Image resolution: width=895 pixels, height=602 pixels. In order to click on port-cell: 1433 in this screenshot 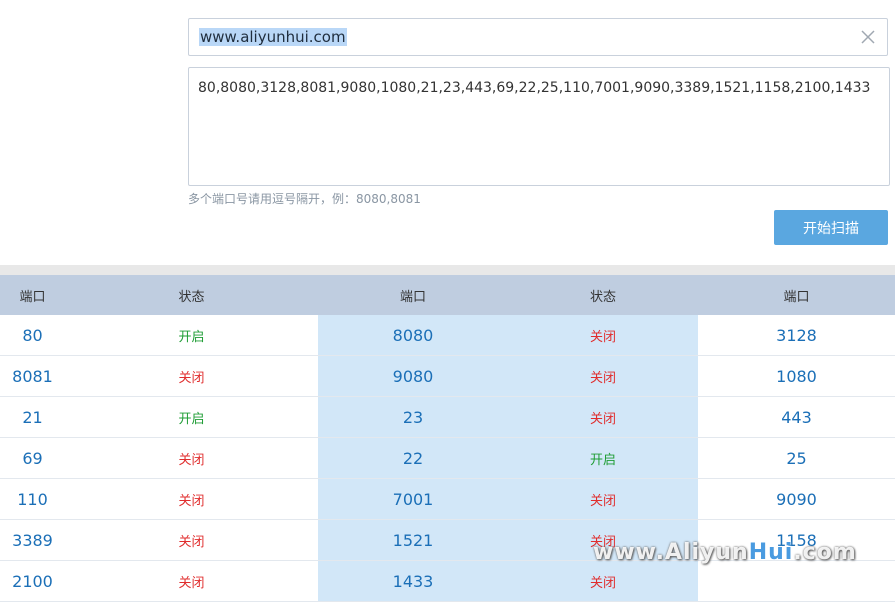, I will do `click(413, 581)`.